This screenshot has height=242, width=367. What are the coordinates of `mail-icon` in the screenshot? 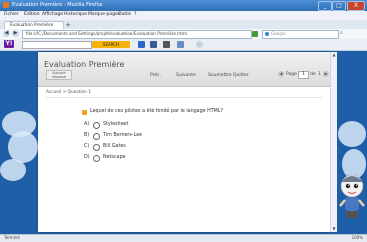 It's located at (166, 44).